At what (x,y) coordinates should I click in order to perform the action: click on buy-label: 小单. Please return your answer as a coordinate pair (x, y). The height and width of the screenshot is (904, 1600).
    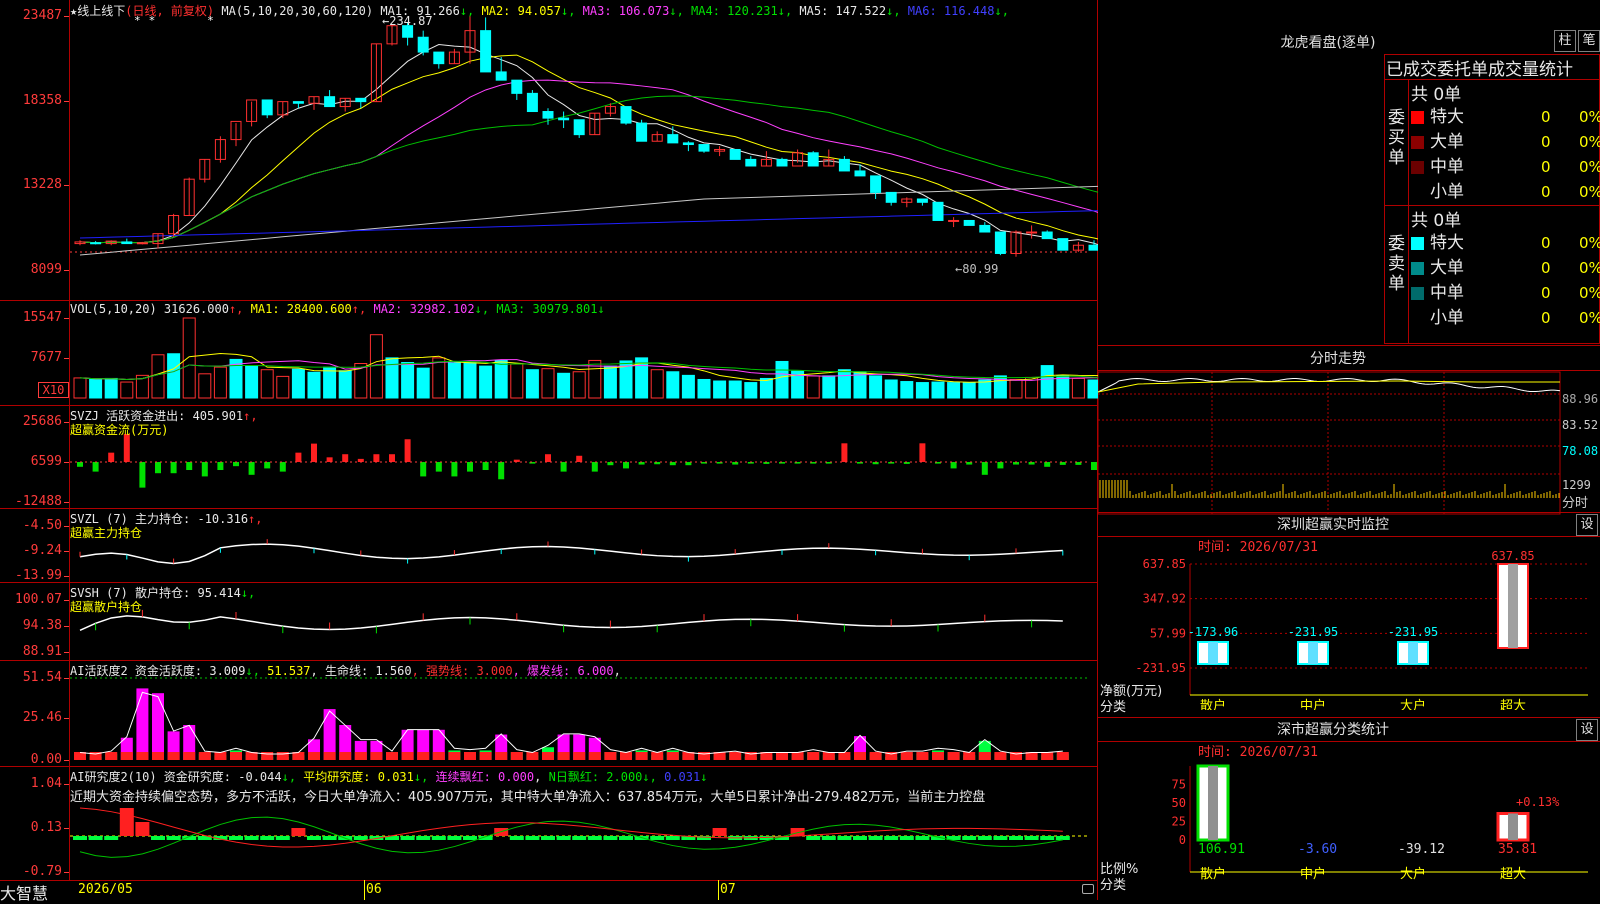
    Looking at the image, I should click on (1447, 192).